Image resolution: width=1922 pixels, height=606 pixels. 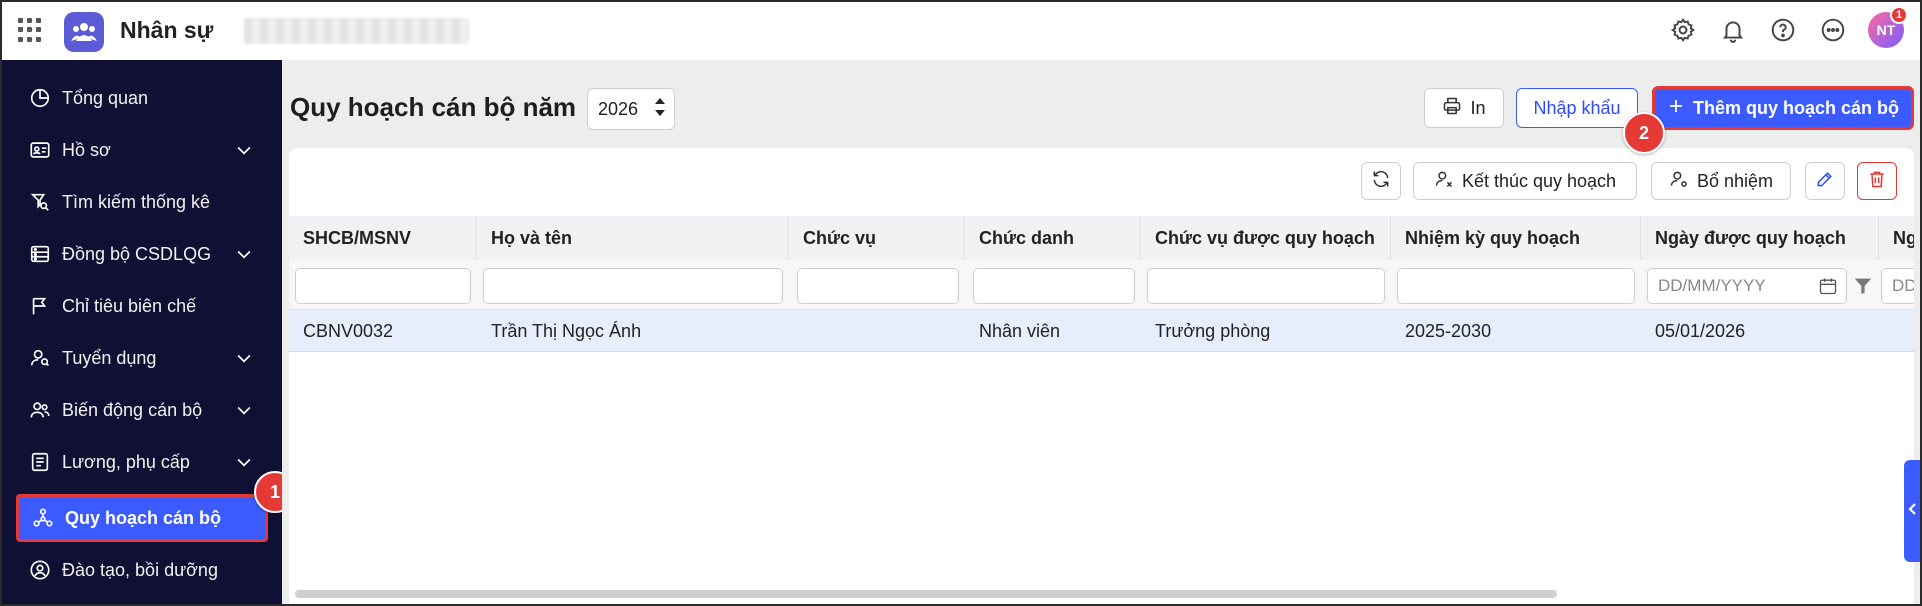 What do you see at coordinates (142, 410) in the screenshot?
I see `sidebar-item-staff-changes: Biến động cán bộ` at bounding box center [142, 410].